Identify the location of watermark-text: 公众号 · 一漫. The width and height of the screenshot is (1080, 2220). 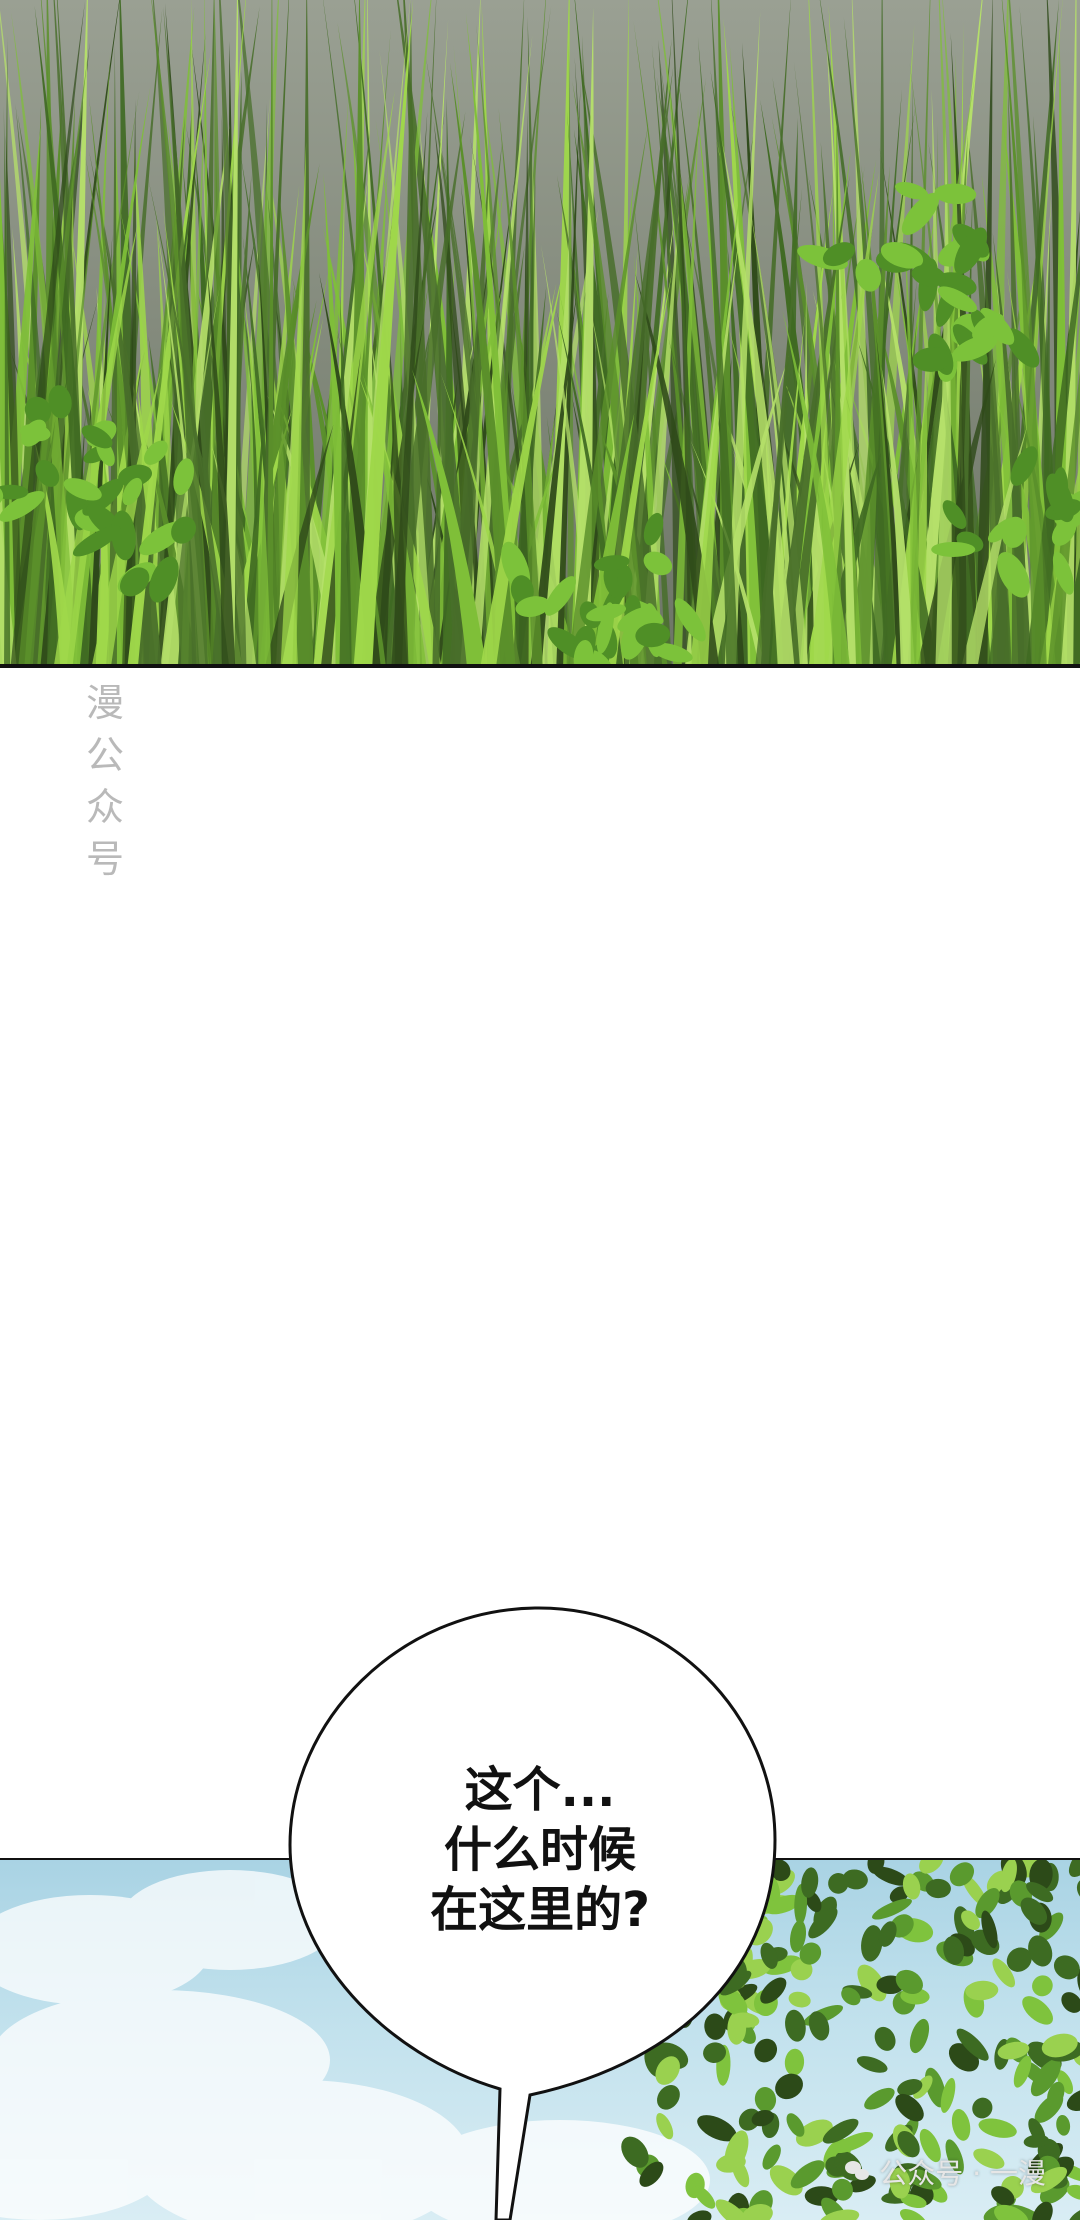
(962, 2173).